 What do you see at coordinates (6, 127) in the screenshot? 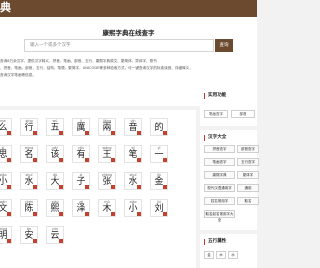
I see `character-card: me 么` at bounding box center [6, 127].